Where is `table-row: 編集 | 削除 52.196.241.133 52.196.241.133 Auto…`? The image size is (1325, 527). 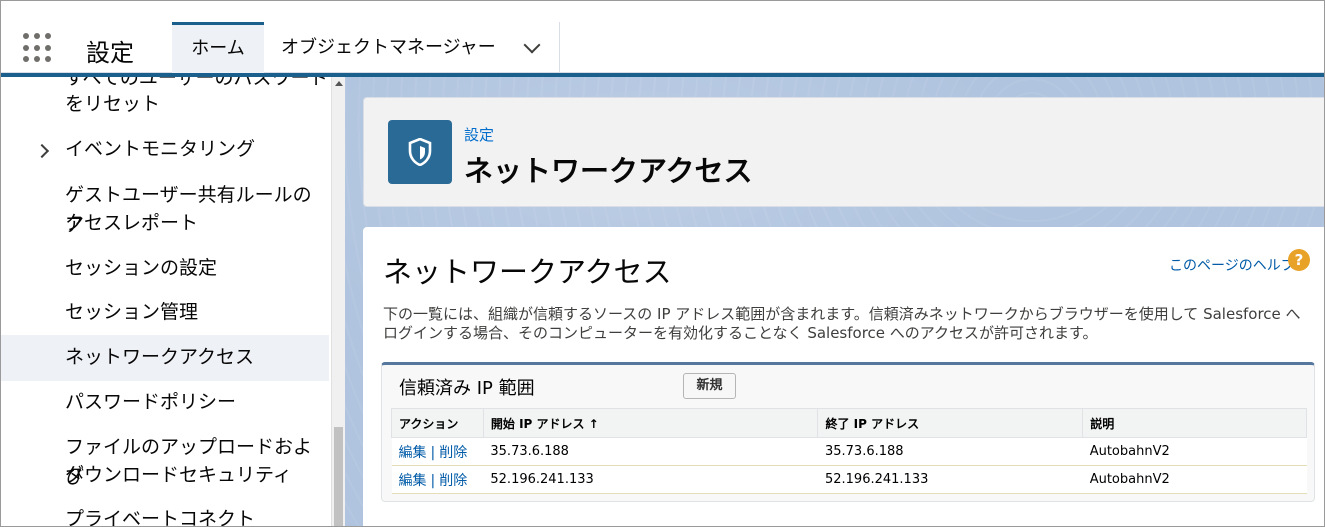
table-row: 編集 | 削除 52.196.241.133 52.196.241.133 Auto… is located at coordinates (849, 479).